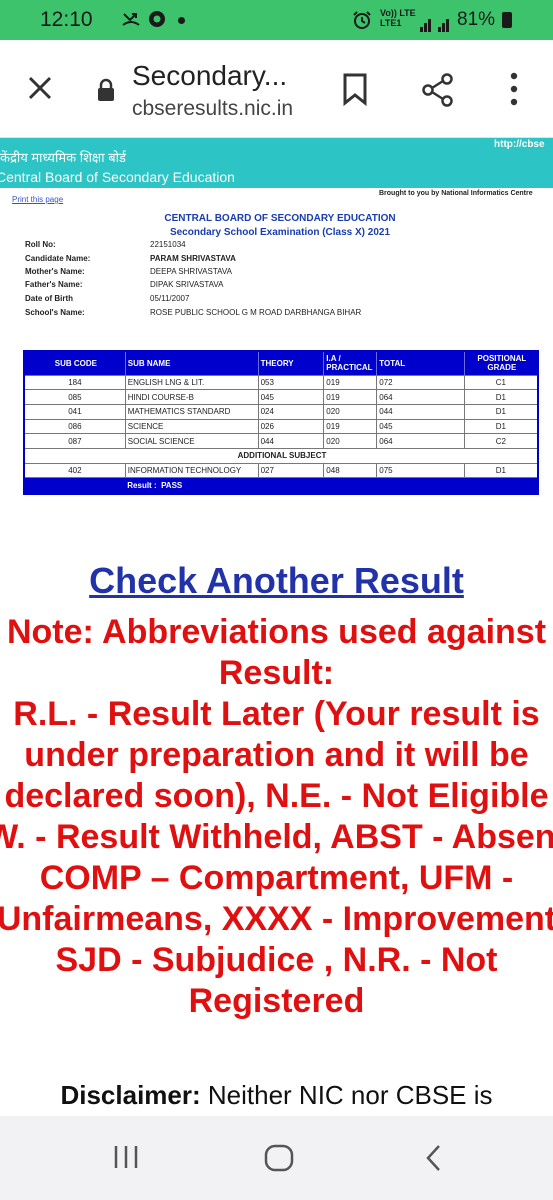 Image resolution: width=553 pixels, height=1200 pixels. I want to click on status-time: 12:10, so click(66, 19).